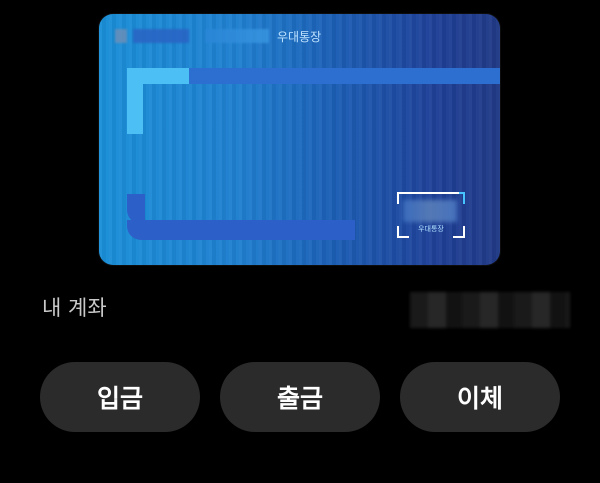 The width and height of the screenshot is (600, 483). I want to click on card-header: 우대통장, so click(218, 36).